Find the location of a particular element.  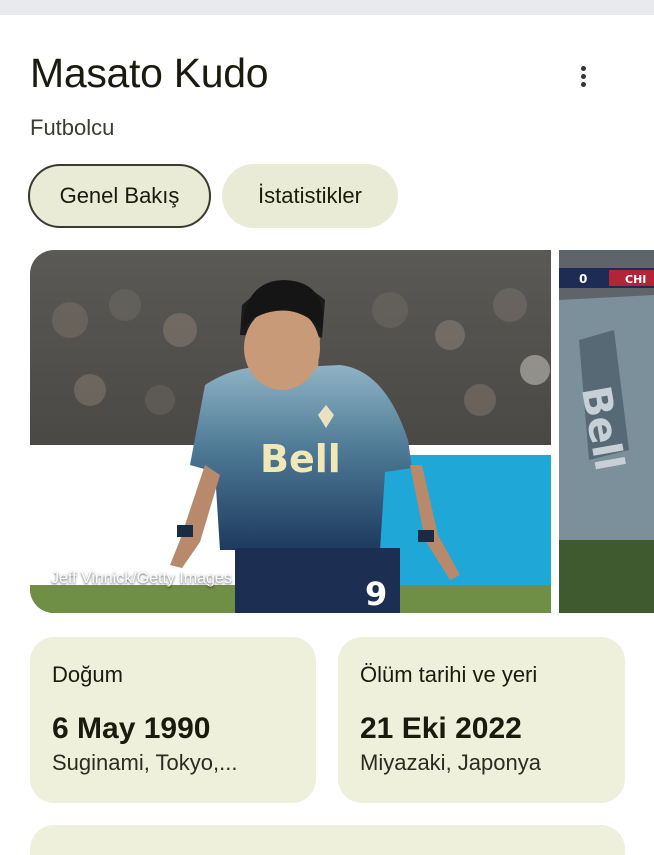

occupation-subtitle: Futbolcu is located at coordinates (72, 127).